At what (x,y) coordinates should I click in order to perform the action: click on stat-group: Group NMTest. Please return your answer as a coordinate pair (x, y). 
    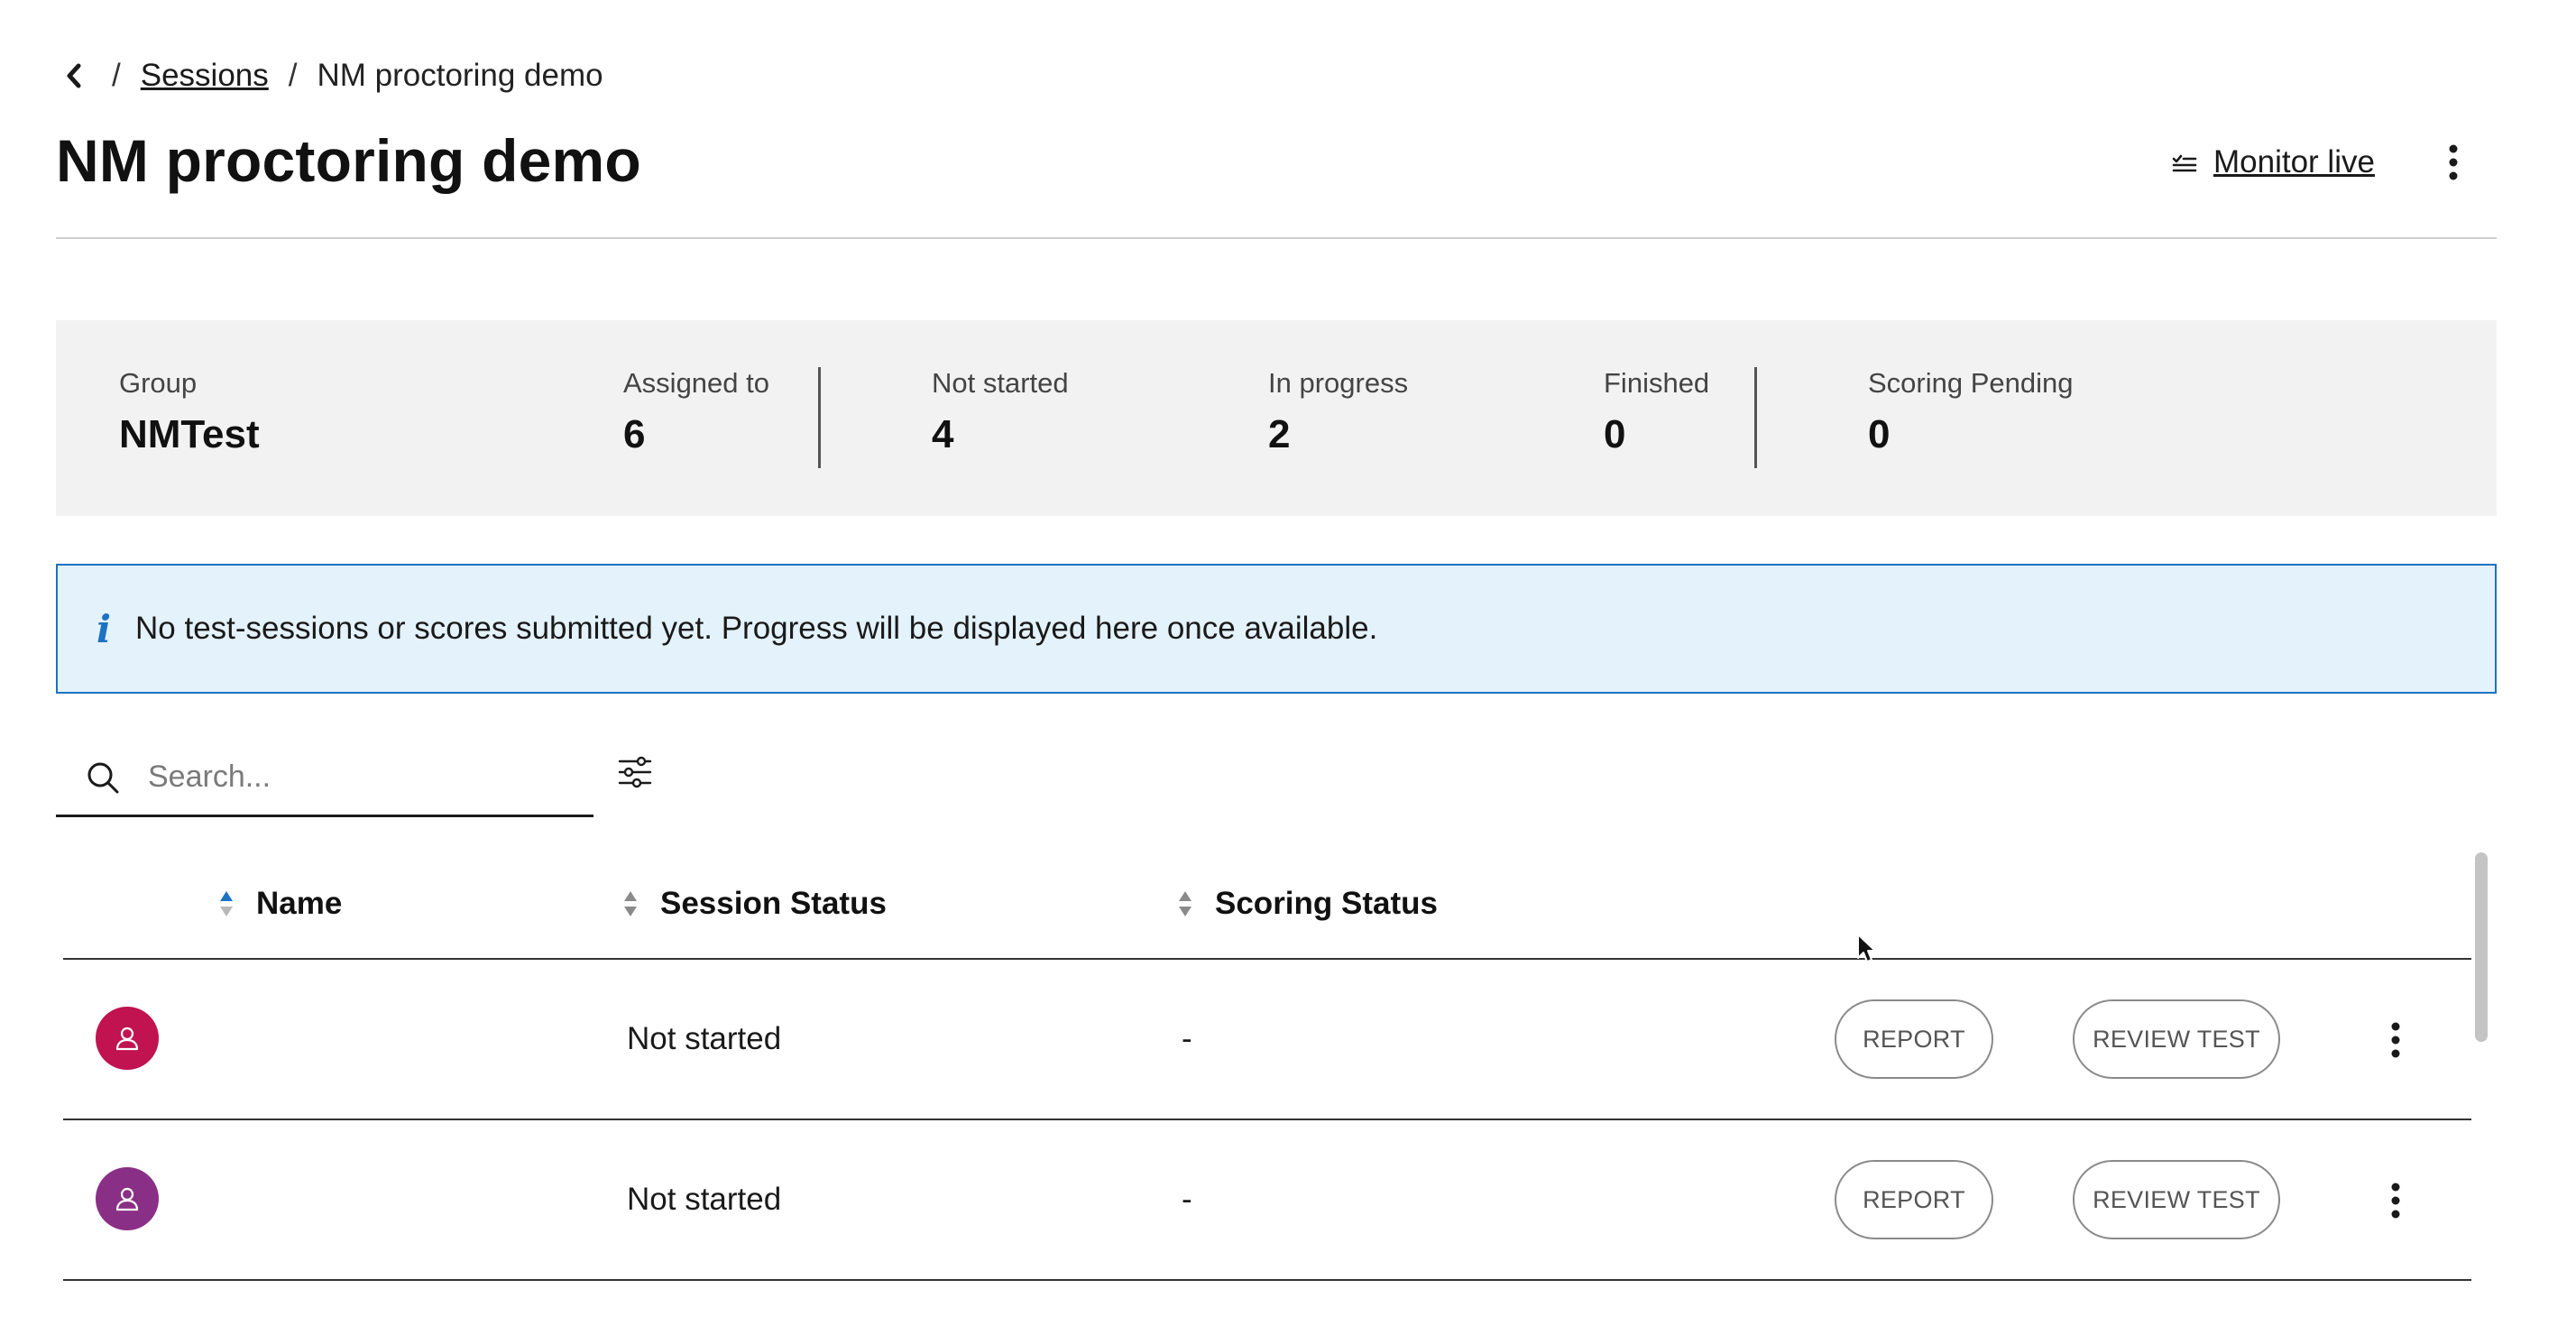
    Looking at the image, I should click on (189, 412).